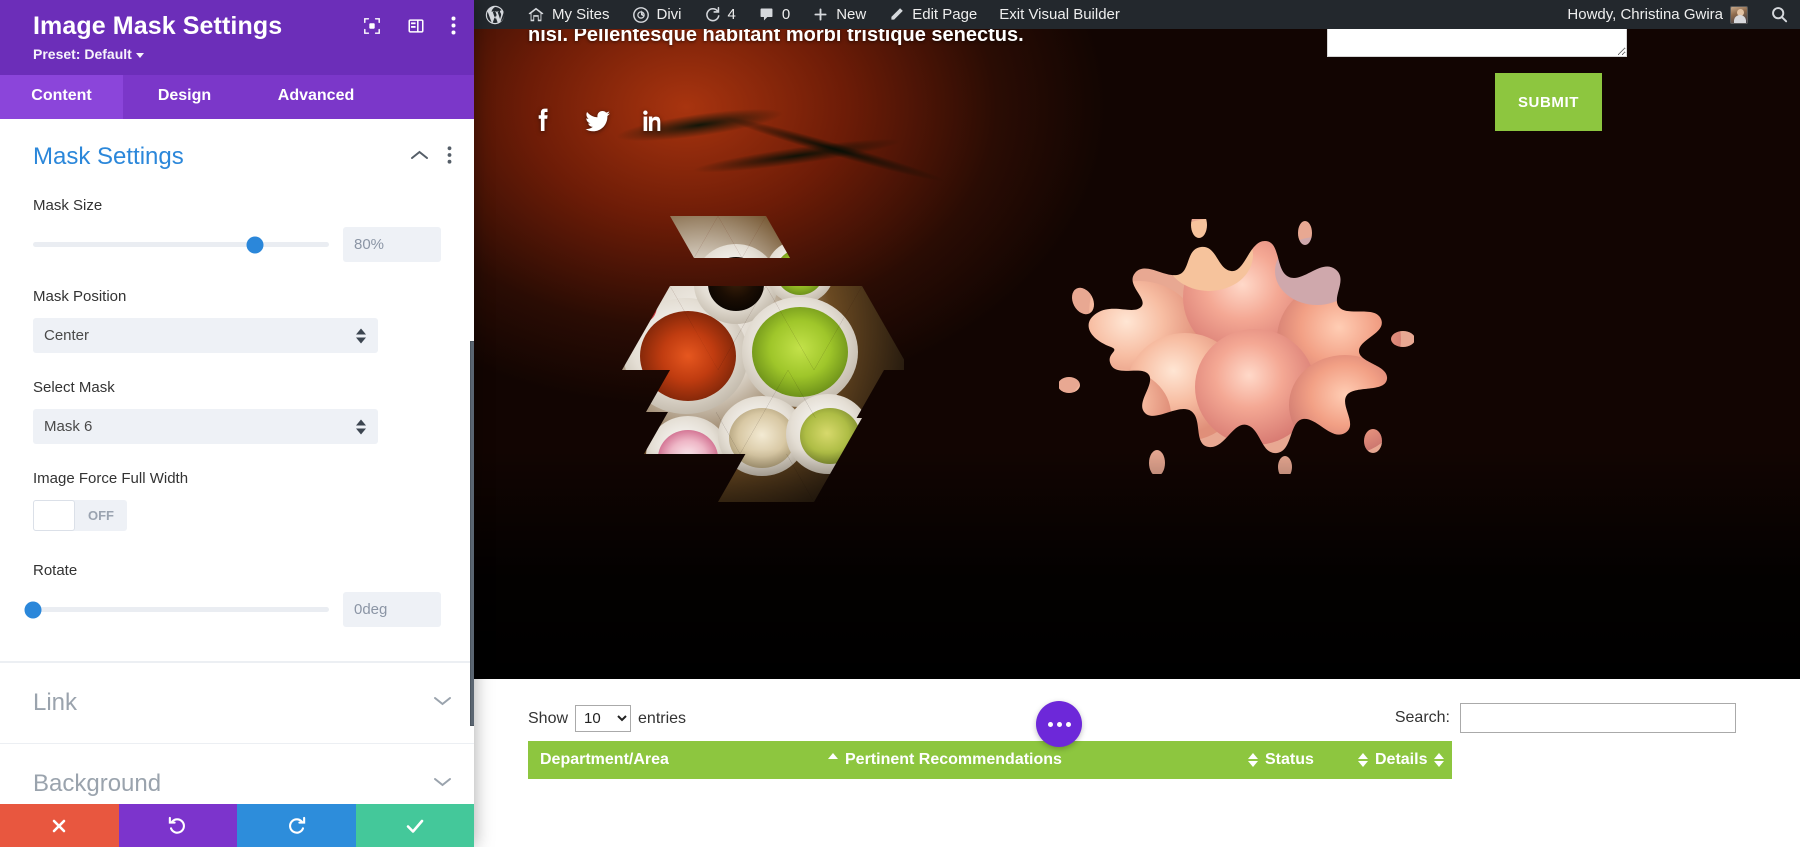 This screenshot has width=1800, height=847. I want to click on column-header-details: Details, so click(1405, 760).